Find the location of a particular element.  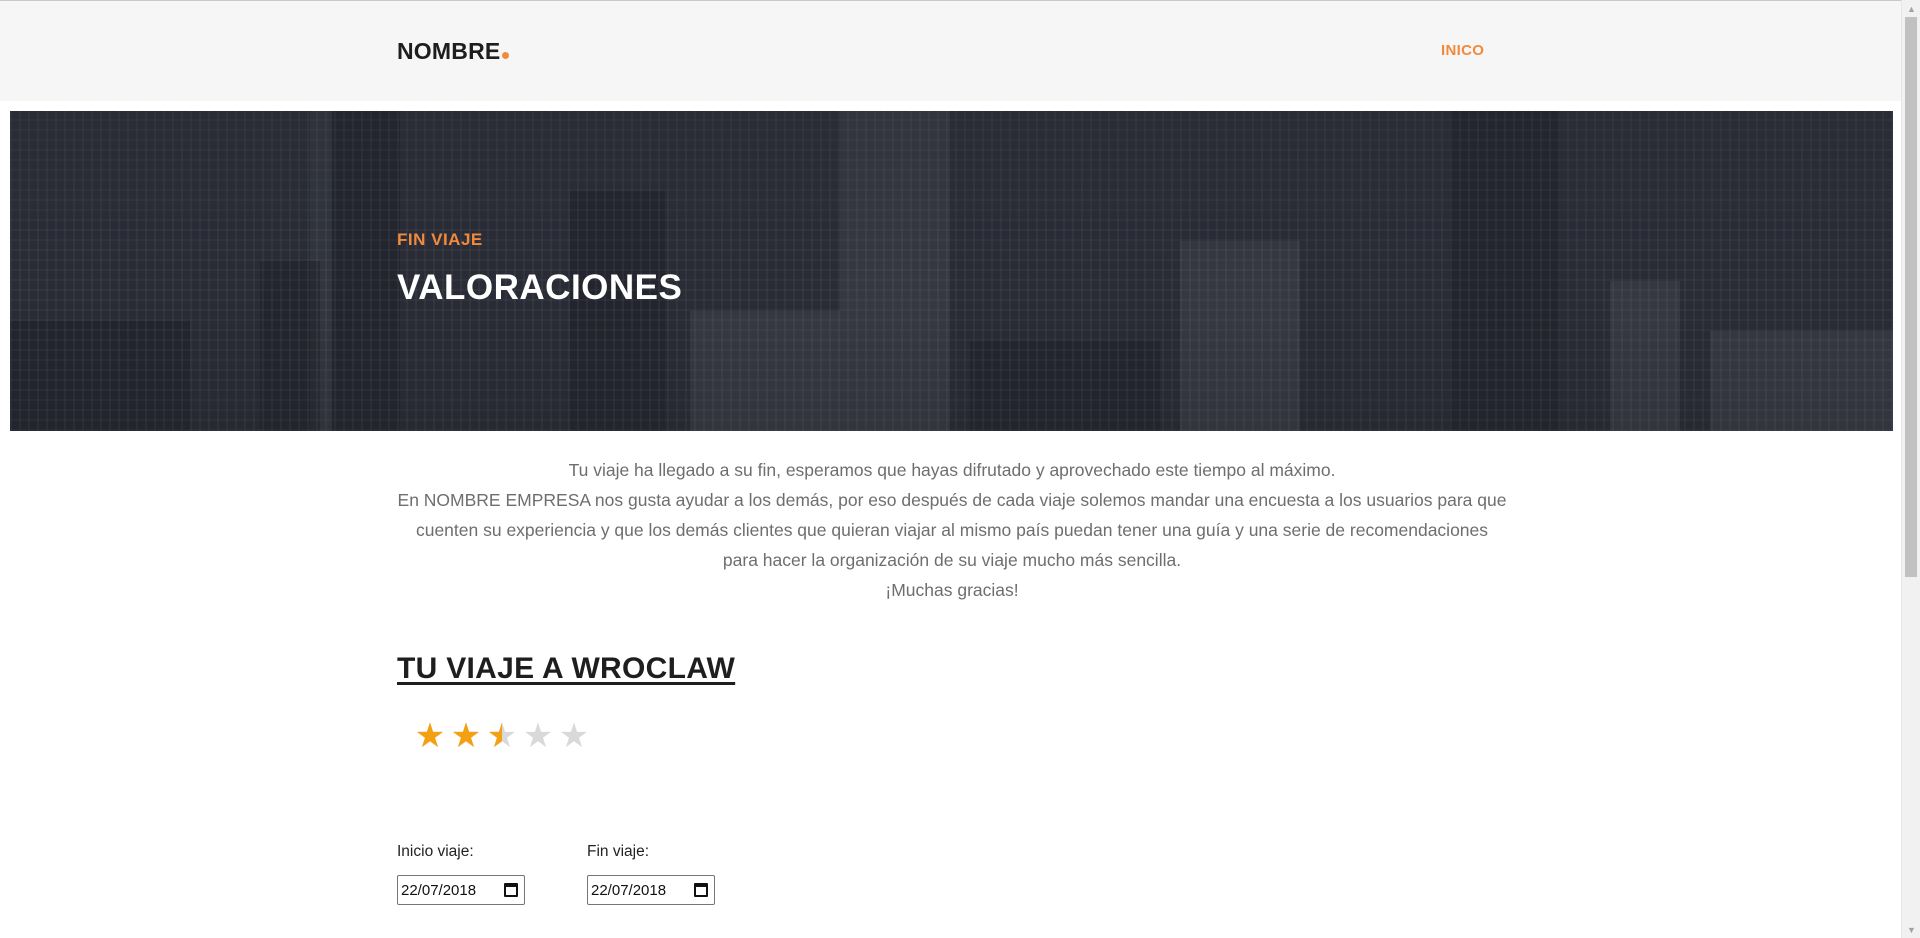

trip-title: TU VIAJE A WROCLAW is located at coordinates (566, 668).